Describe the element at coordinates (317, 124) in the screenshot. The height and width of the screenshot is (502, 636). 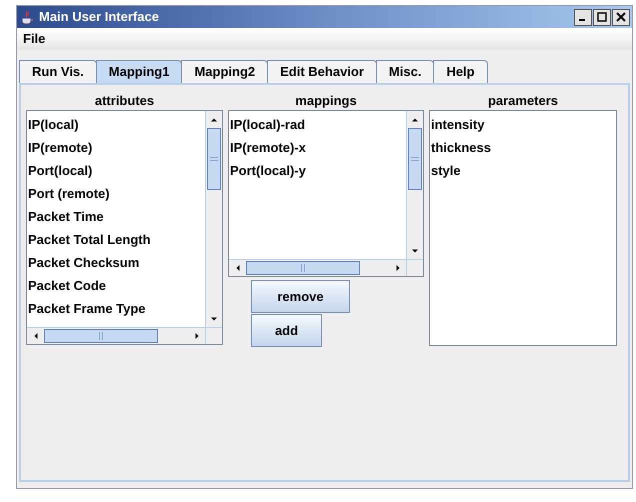
I see `list-item: IP(local)-rad` at that location.